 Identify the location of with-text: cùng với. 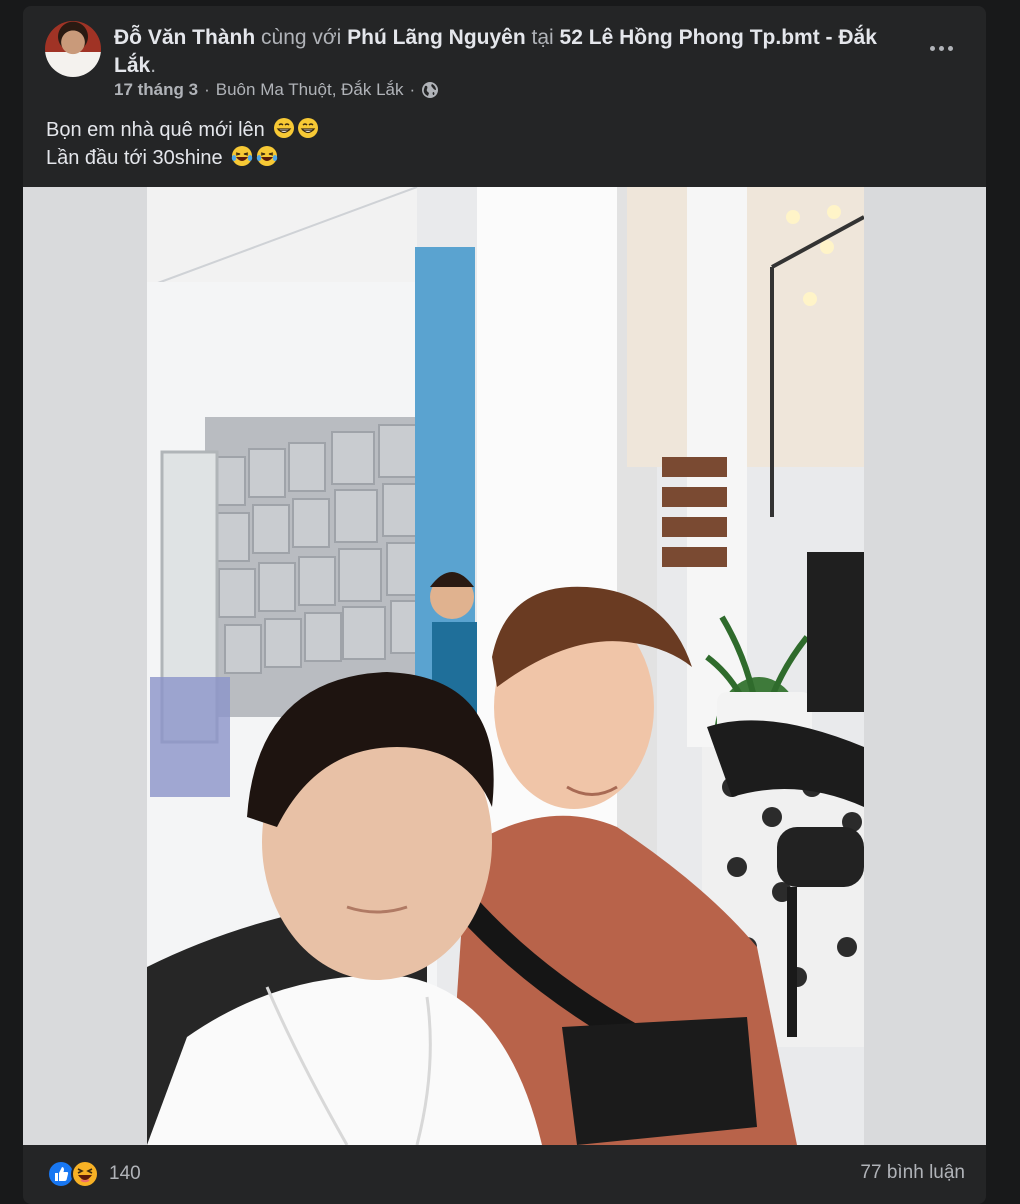
(301, 37).